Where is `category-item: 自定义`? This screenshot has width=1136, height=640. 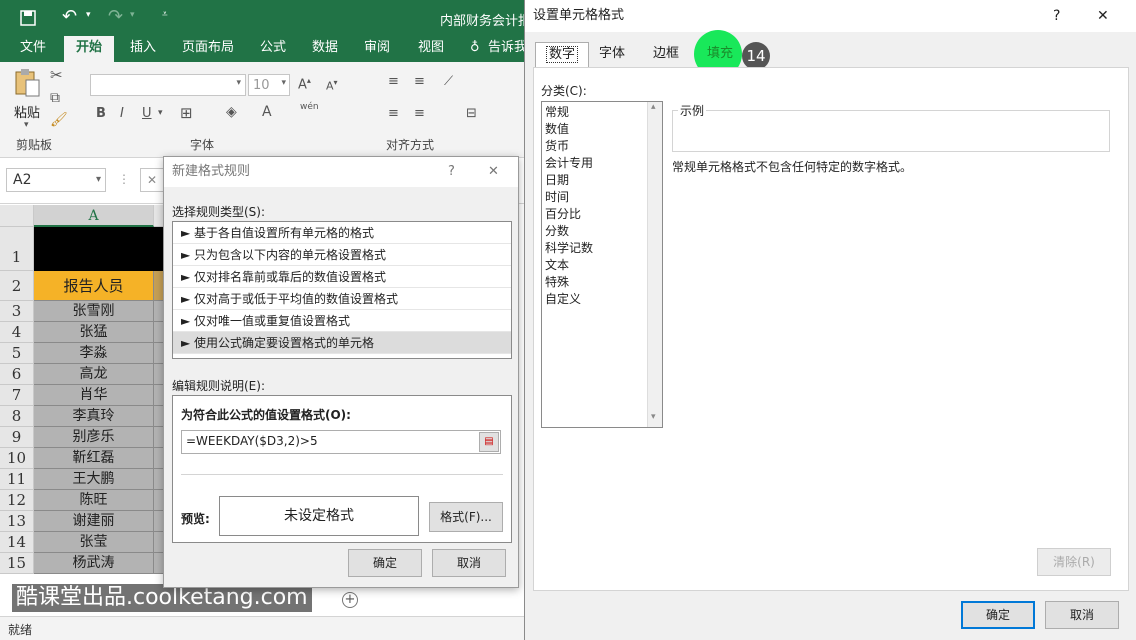
category-item: 自定义 is located at coordinates (602, 299).